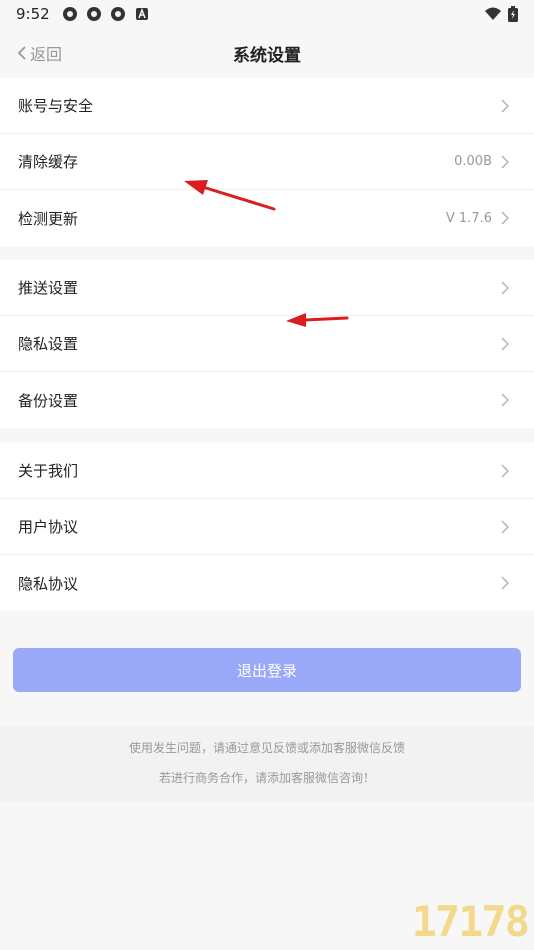 The image size is (534, 950). I want to click on back-label: 返回, so click(46, 54).